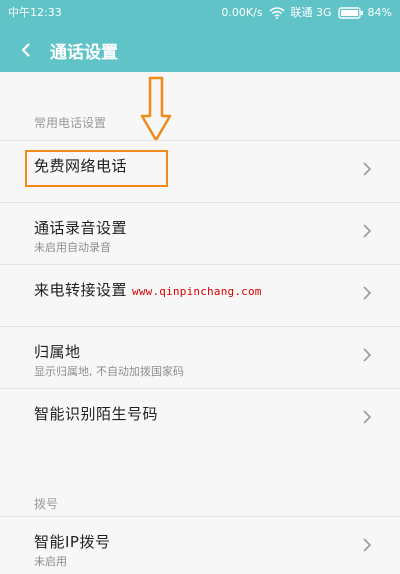  Describe the element at coordinates (200, 357) in the screenshot. I see `row-location: 归属地 显示归属地, 不自动加拨国家码` at that location.